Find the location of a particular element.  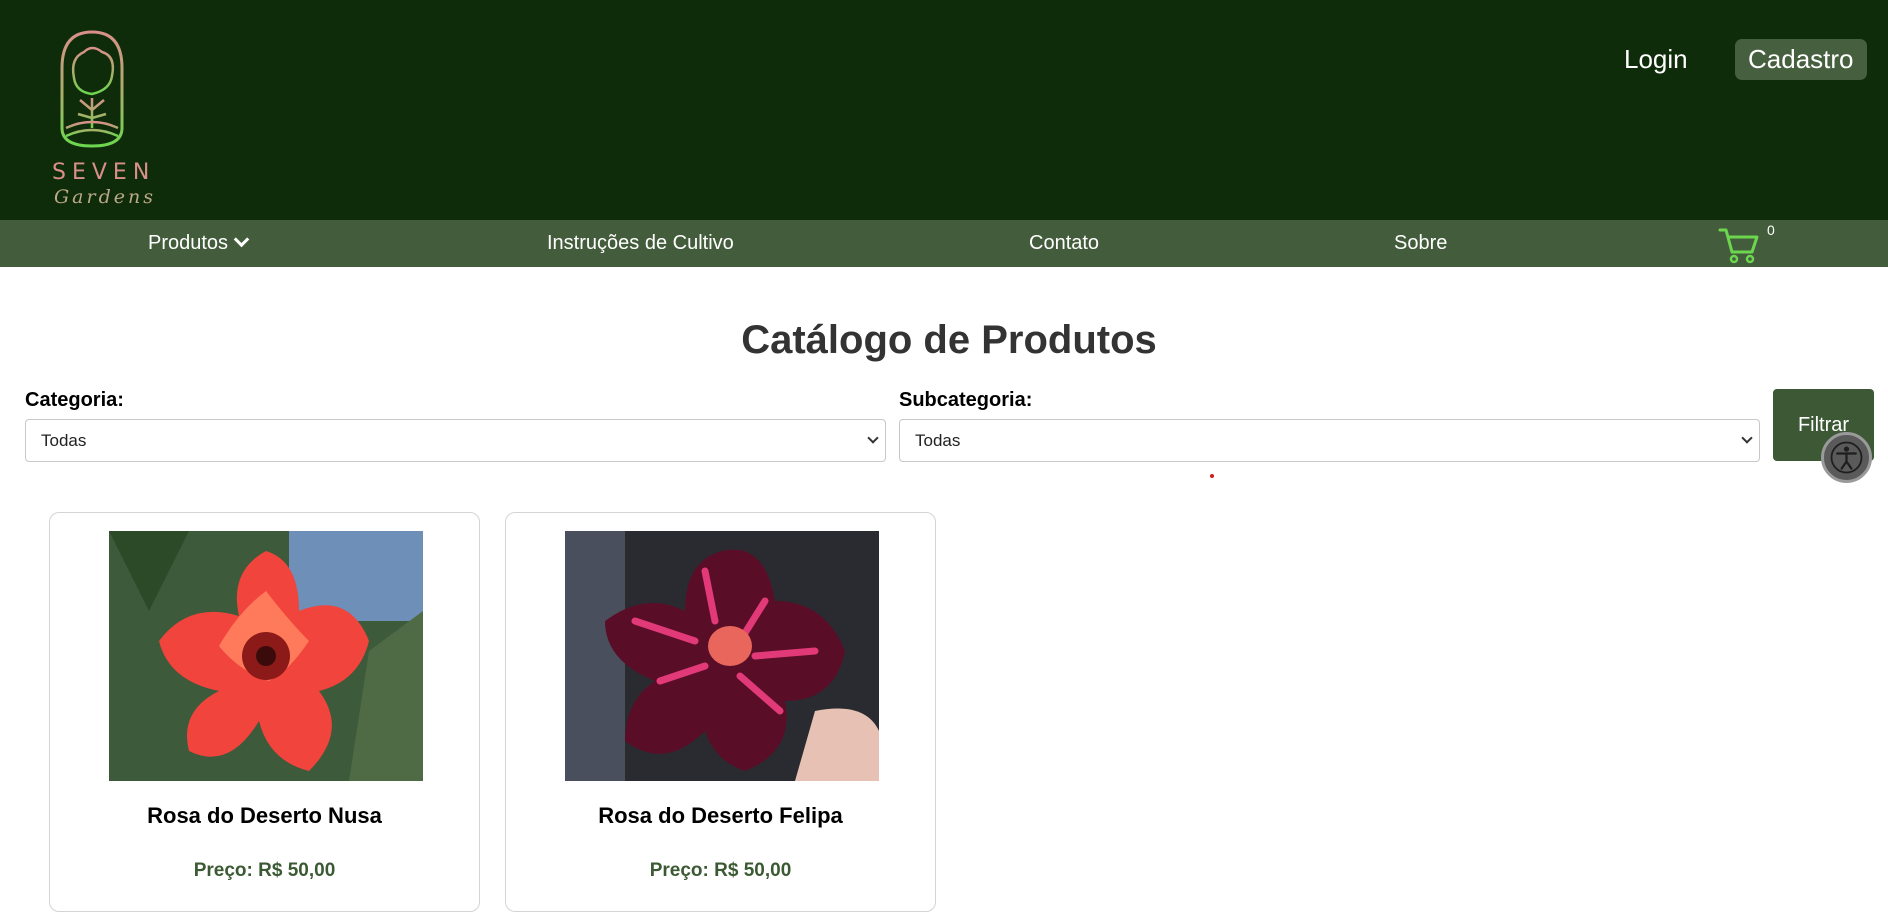

nav-item-products: Produtos is located at coordinates (199, 243).